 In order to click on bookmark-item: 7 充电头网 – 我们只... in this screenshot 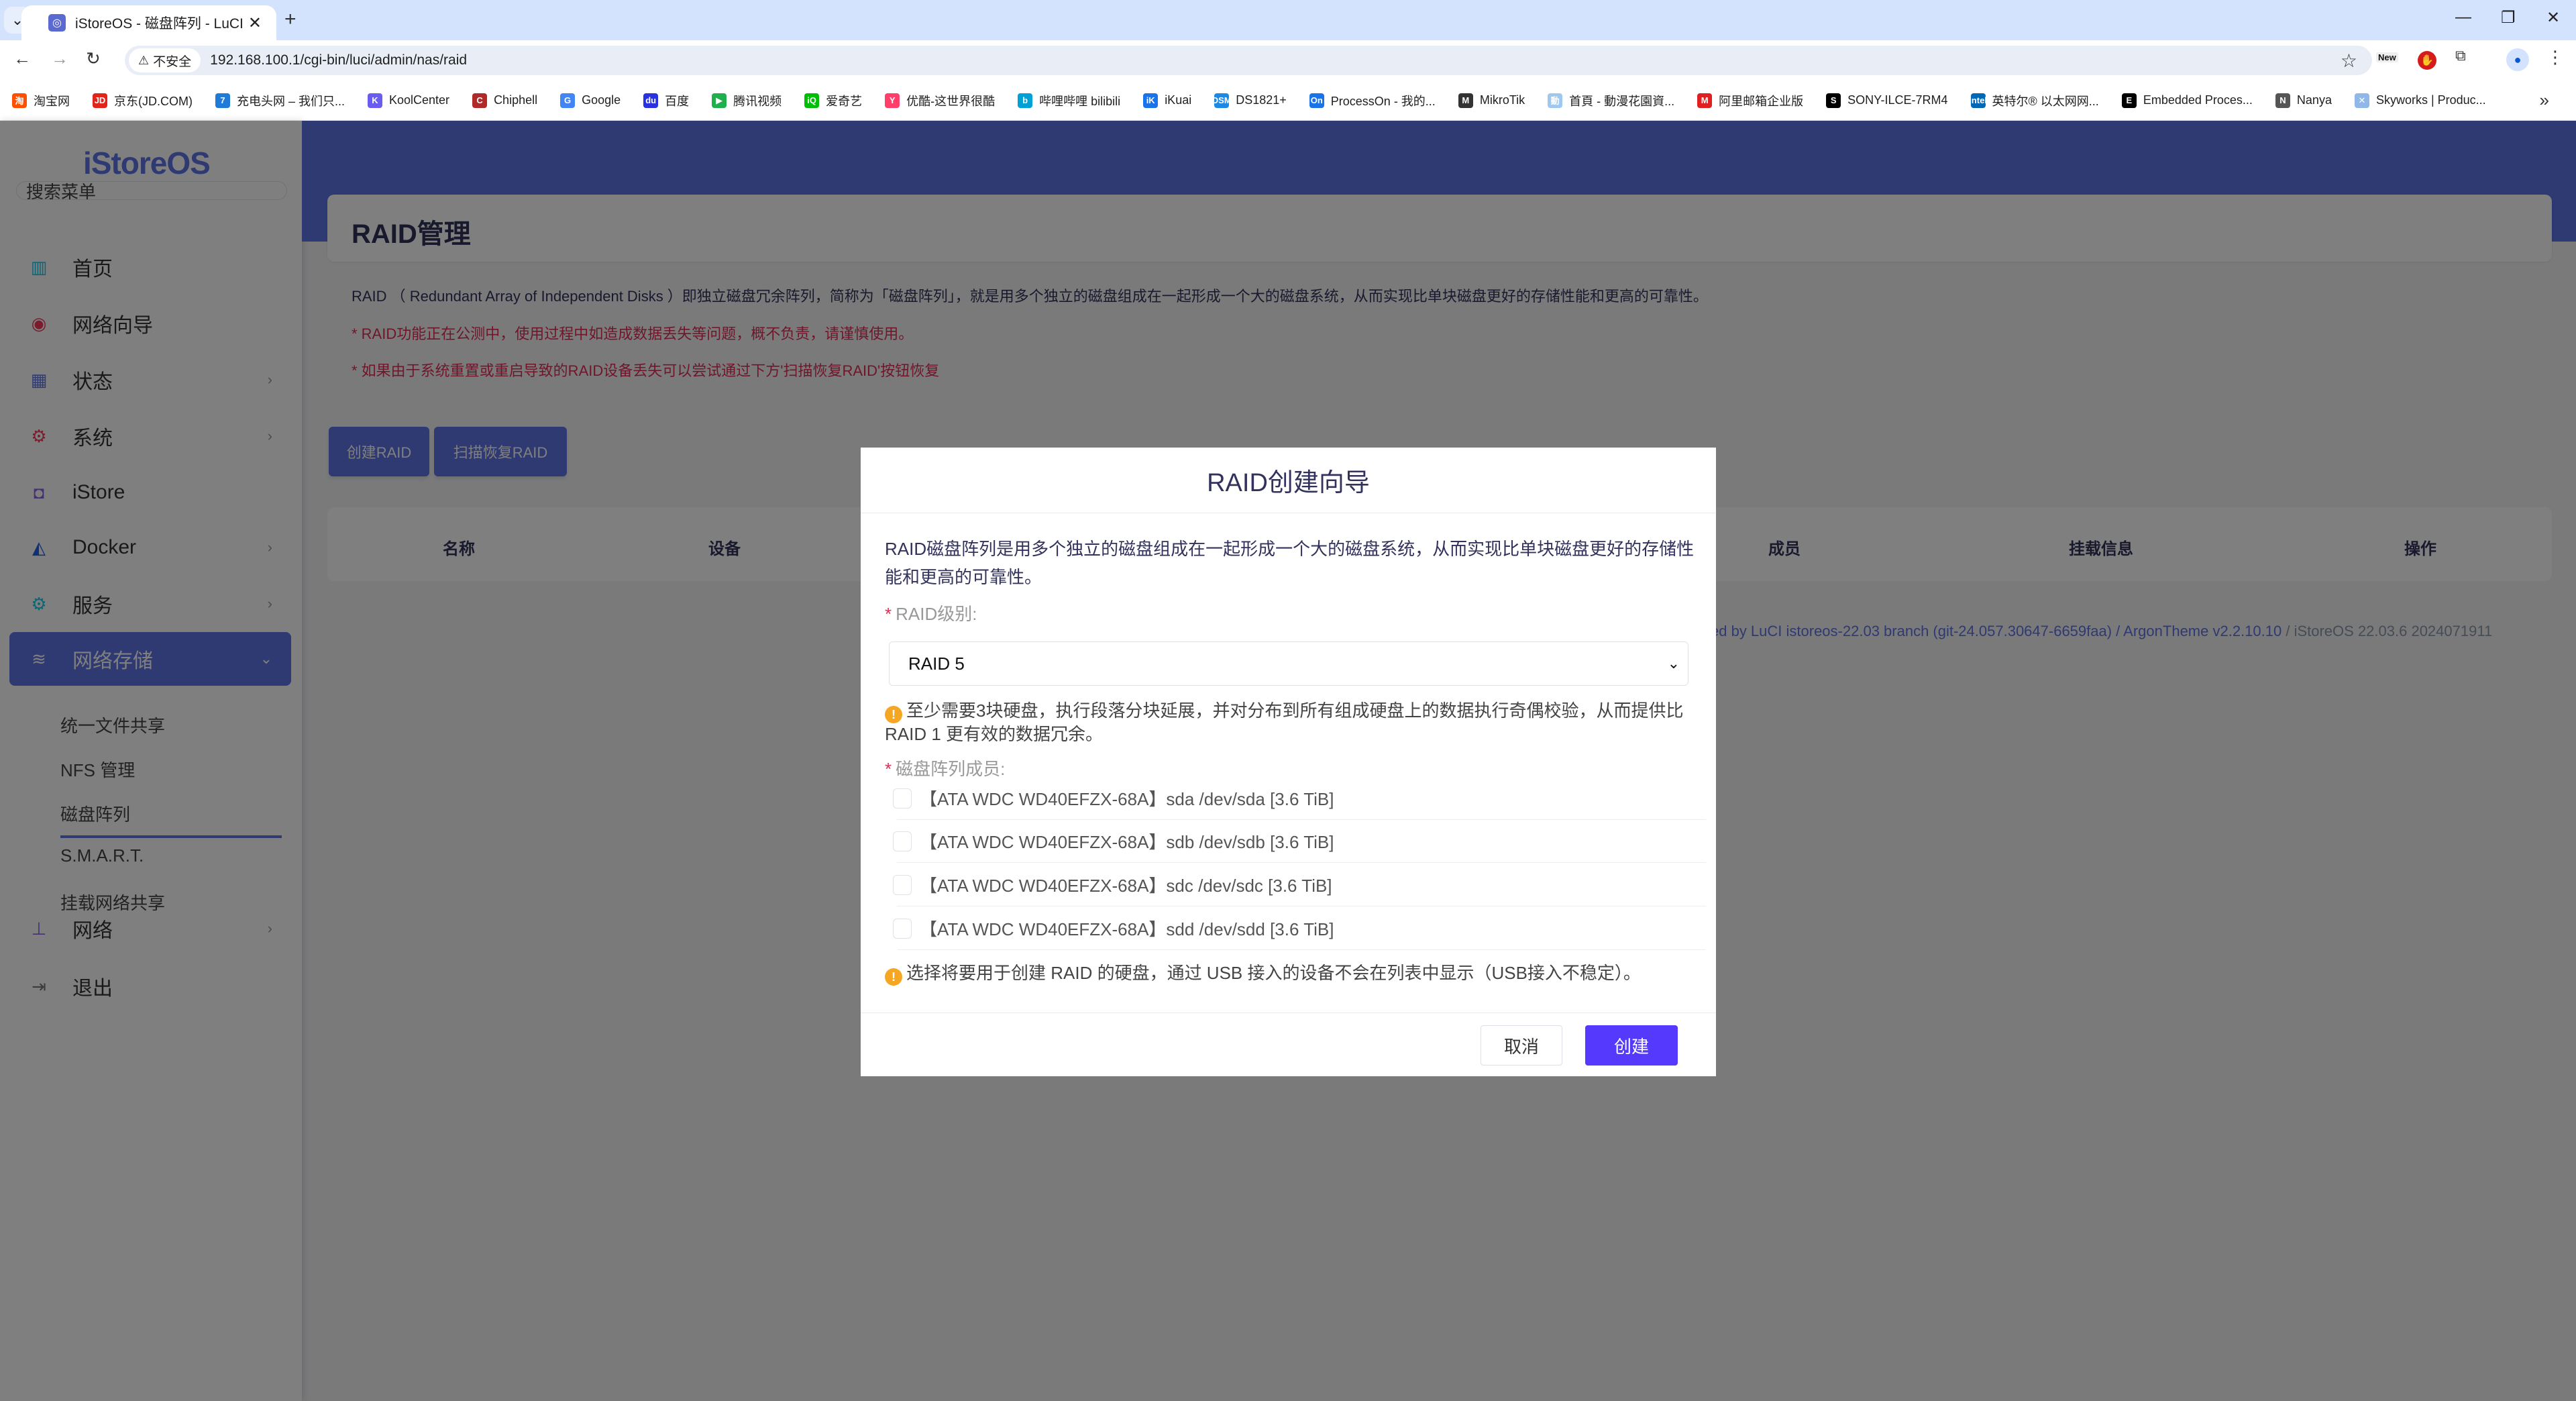, I will do `click(280, 100)`.